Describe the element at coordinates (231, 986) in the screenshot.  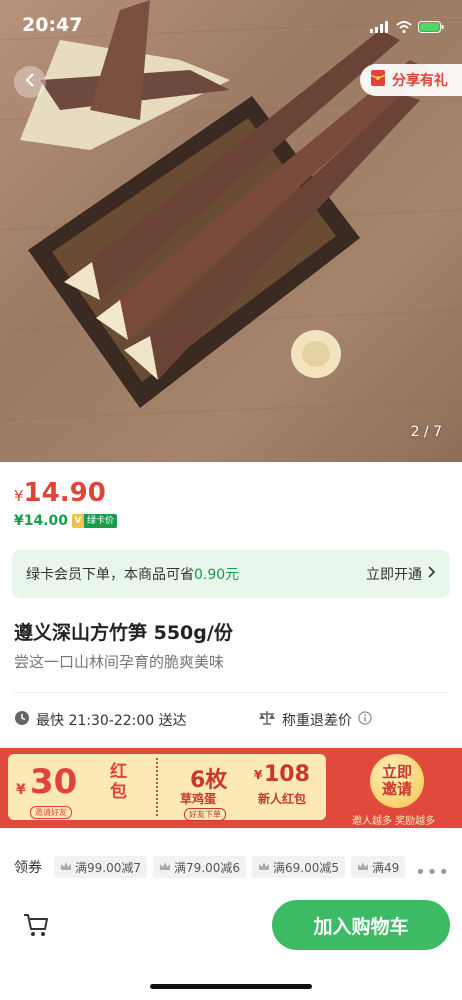
I see `home-indicator` at that location.